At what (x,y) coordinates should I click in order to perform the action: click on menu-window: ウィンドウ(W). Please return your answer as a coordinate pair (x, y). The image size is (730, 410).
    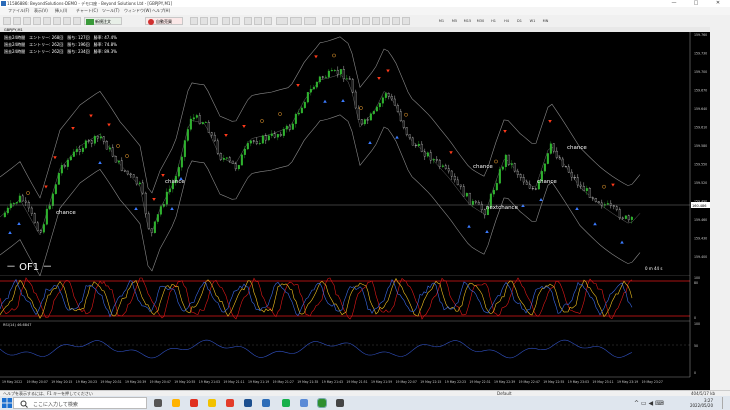
    Looking at the image, I should click on (137, 11).